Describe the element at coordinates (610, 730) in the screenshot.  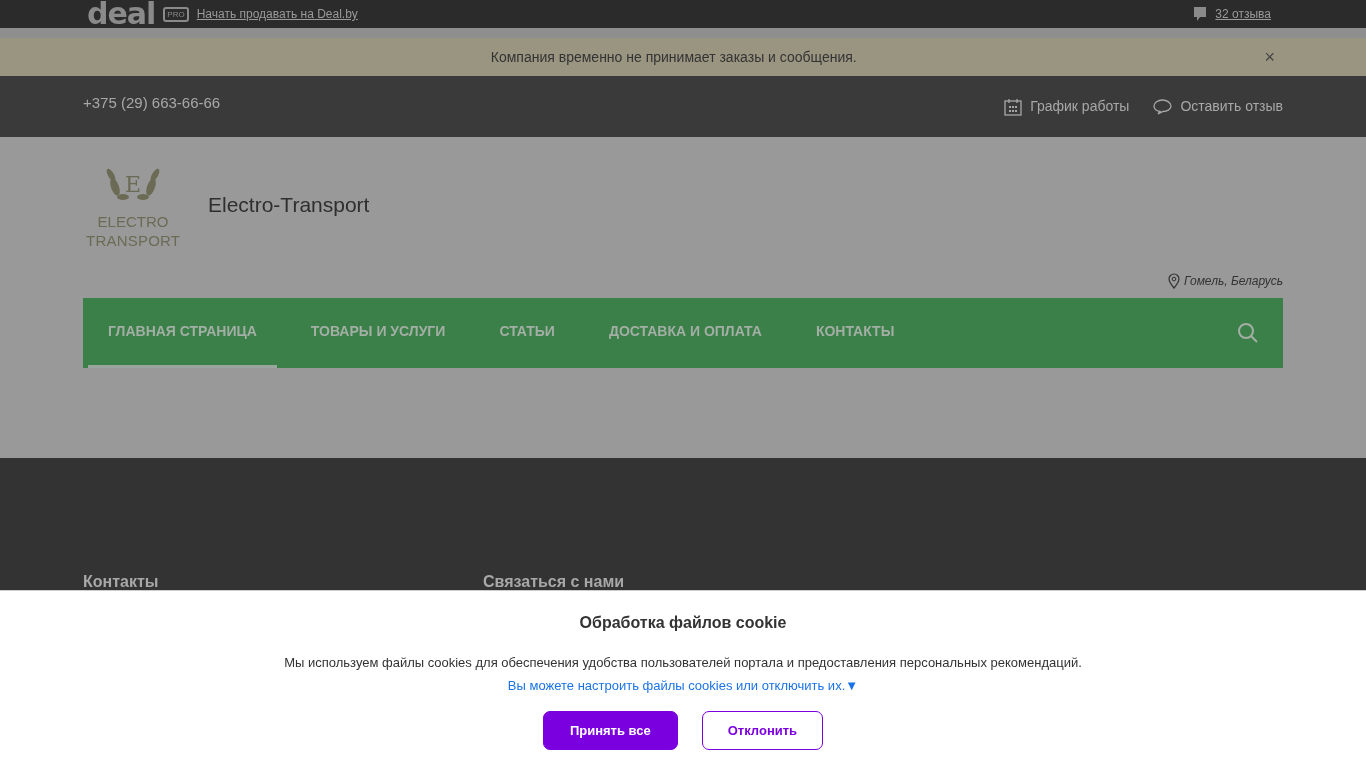
I see `accept-all-button: Принять все` at that location.